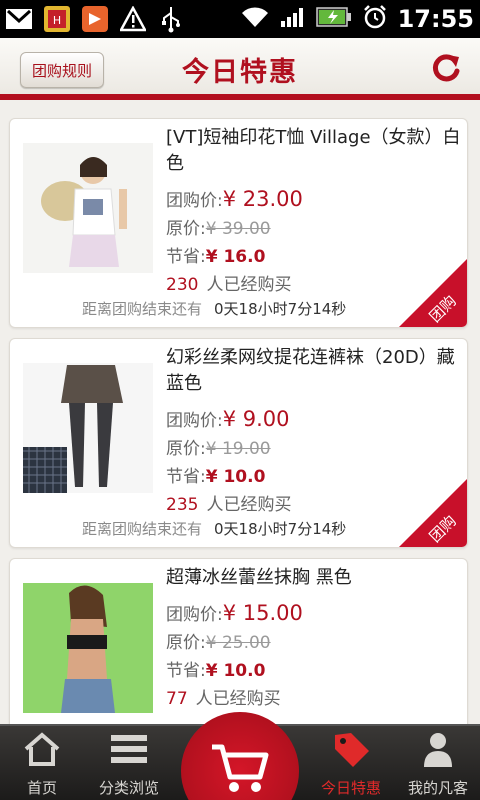 This screenshot has width=480, height=800. I want to click on title-bar: 团购规则 今日特惠, so click(240, 69).